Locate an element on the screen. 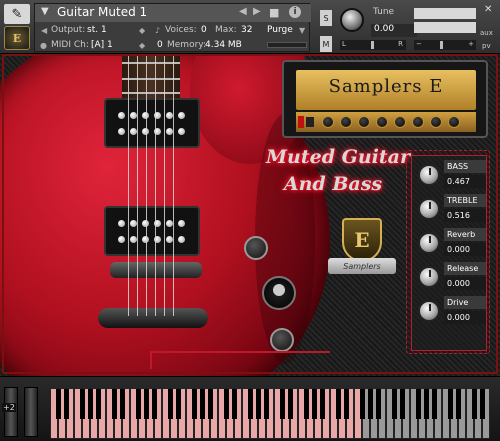 The height and width of the screenshot is (441, 500). tune-value: 0.00 is located at coordinates (394, 30).